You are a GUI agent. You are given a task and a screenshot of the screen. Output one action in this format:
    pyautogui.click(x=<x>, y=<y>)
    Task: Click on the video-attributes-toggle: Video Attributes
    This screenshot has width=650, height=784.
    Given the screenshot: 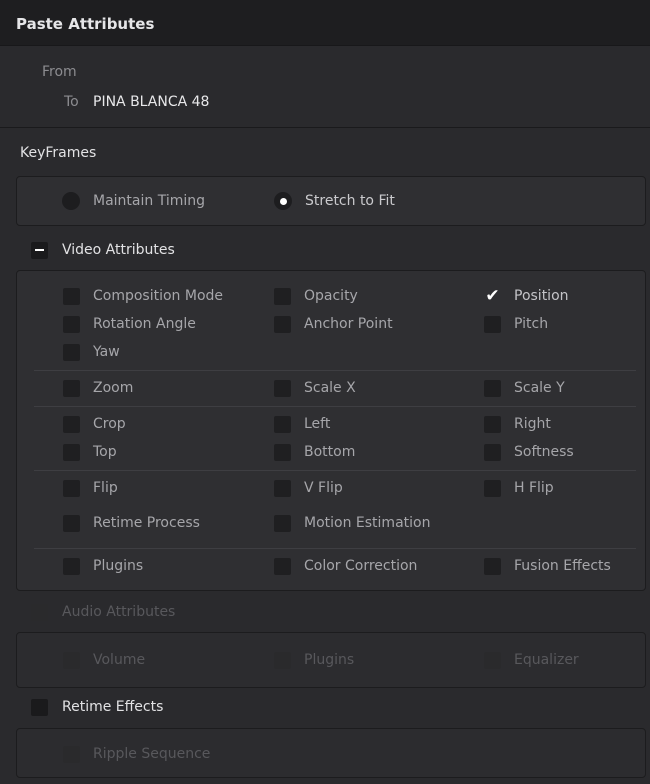 What is the action you would take?
    pyautogui.click(x=103, y=250)
    